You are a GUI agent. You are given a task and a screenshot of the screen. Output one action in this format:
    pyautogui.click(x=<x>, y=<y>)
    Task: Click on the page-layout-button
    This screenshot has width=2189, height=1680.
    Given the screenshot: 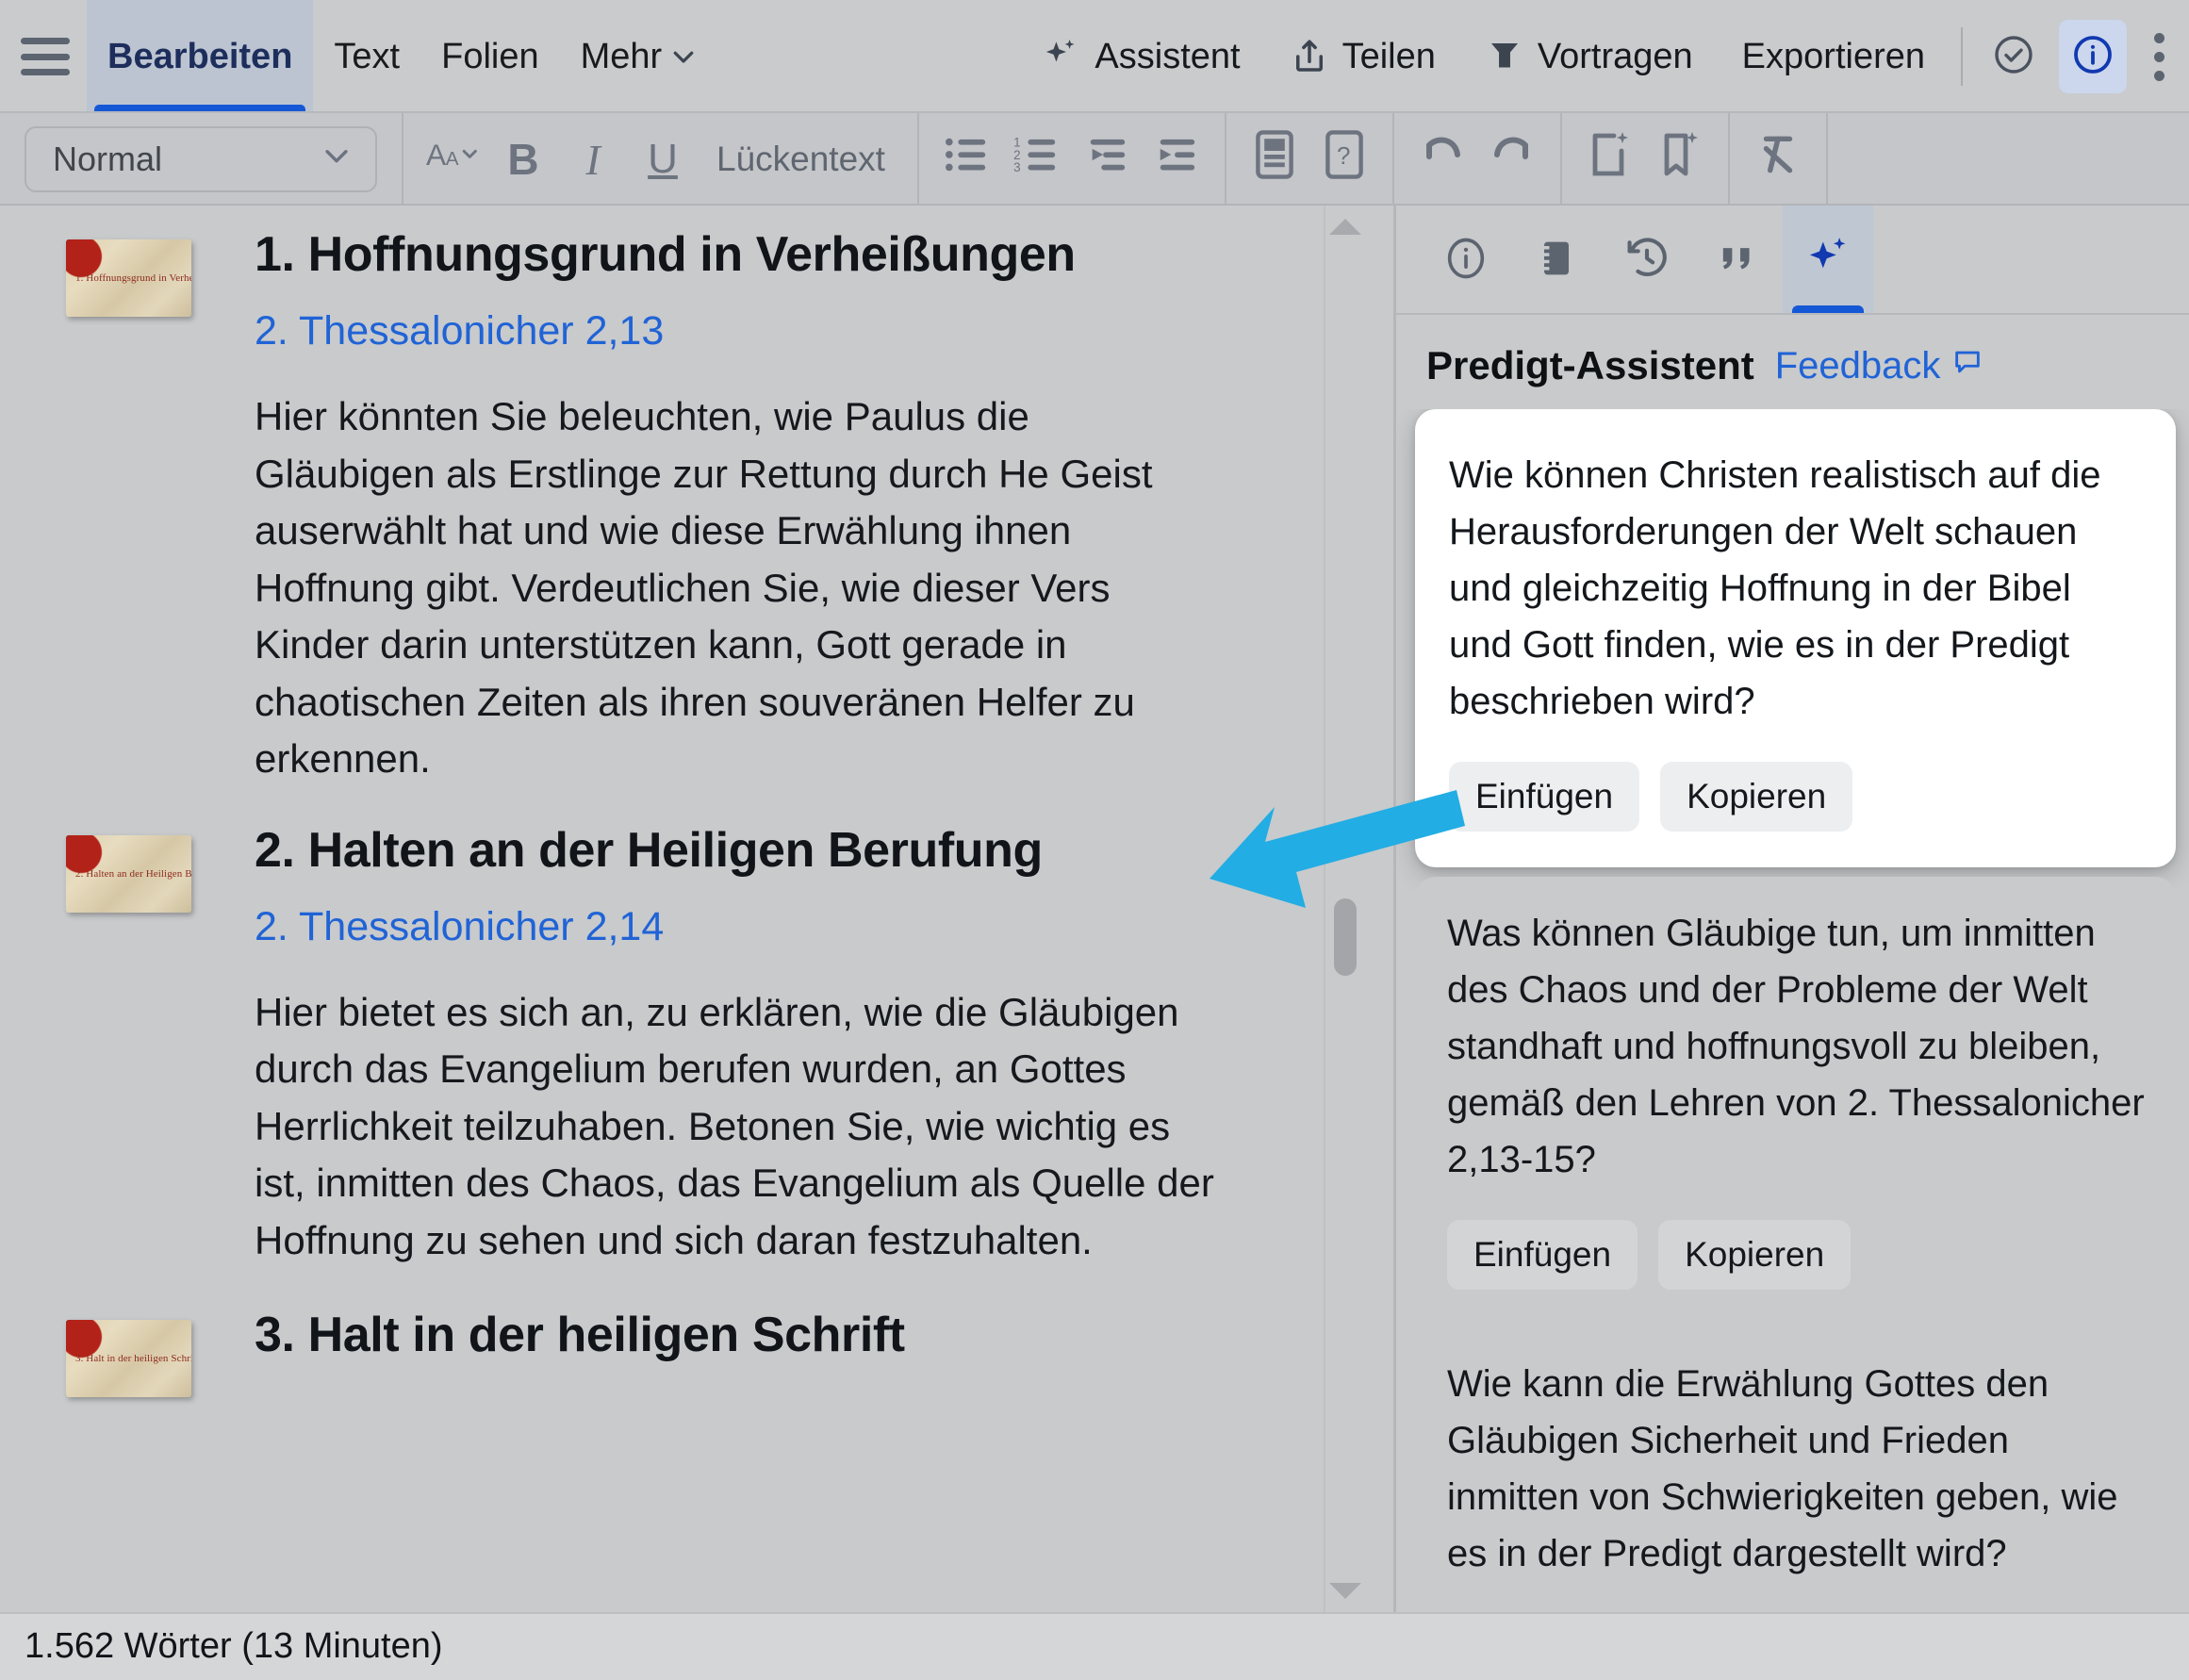 What is the action you would take?
    pyautogui.click(x=1274, y=159)
    